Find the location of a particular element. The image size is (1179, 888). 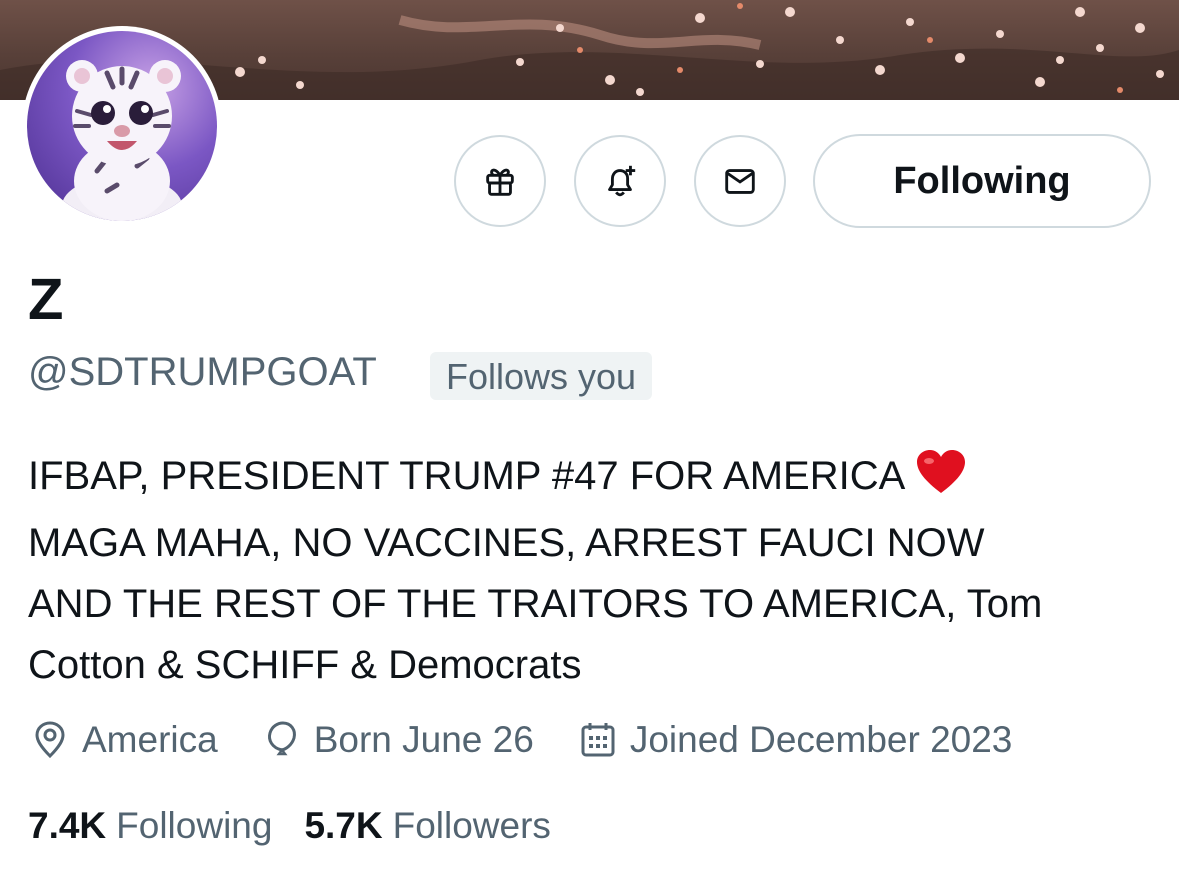

message-button is located at coordinates (740, 181).